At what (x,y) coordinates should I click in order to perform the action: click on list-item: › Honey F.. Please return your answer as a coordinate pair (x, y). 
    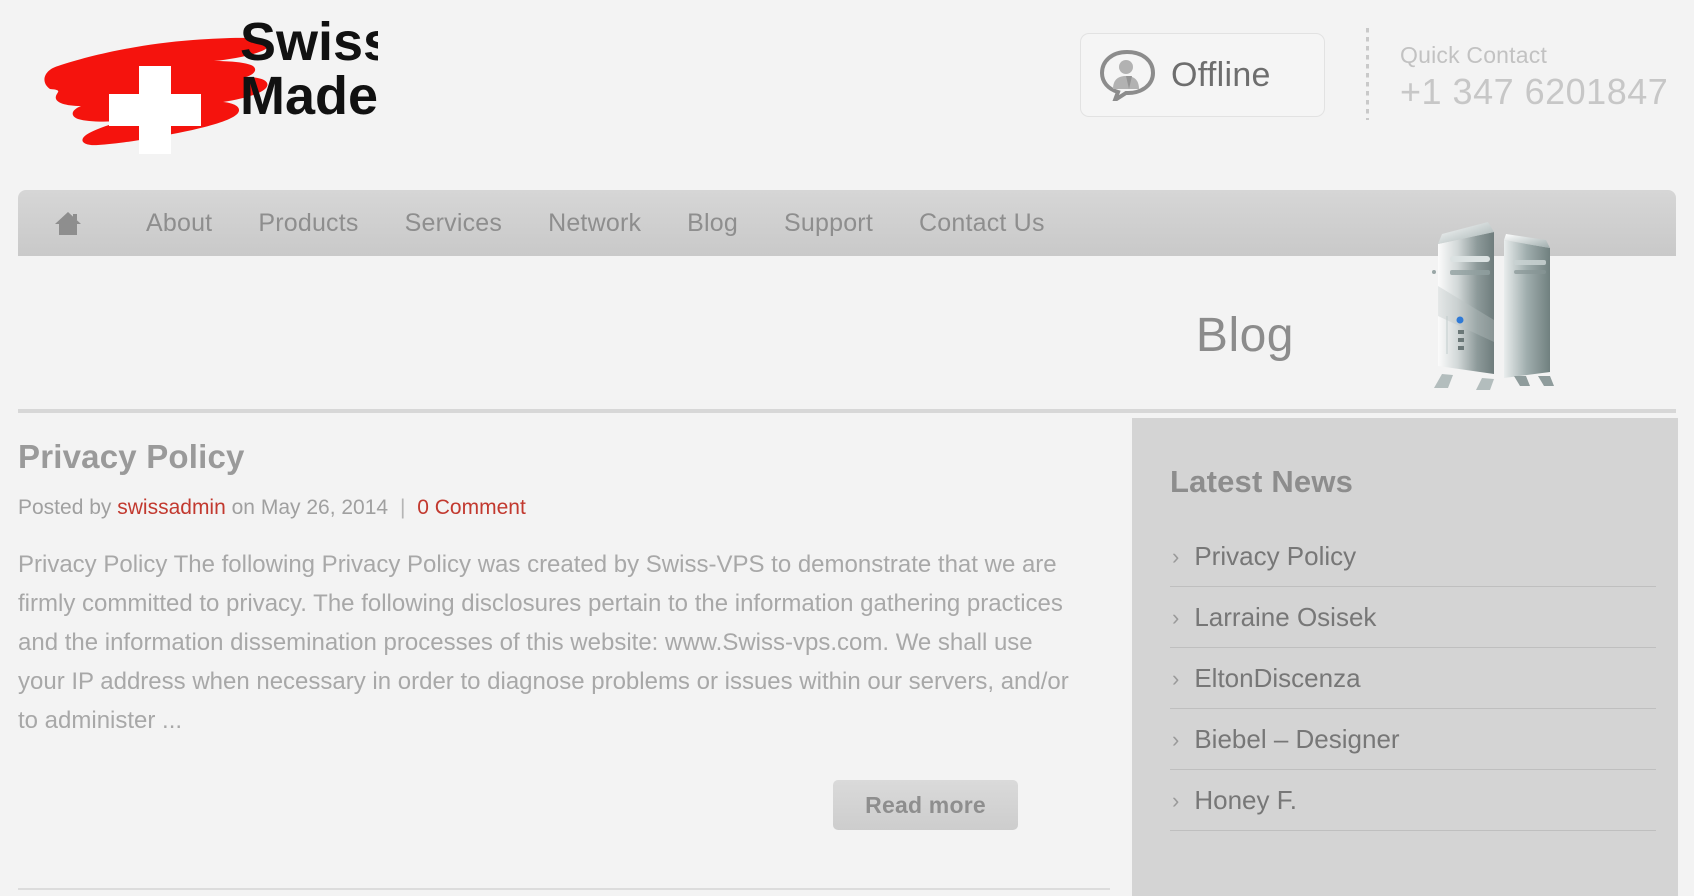
    Looking at the image, I should click on (1413, 800).